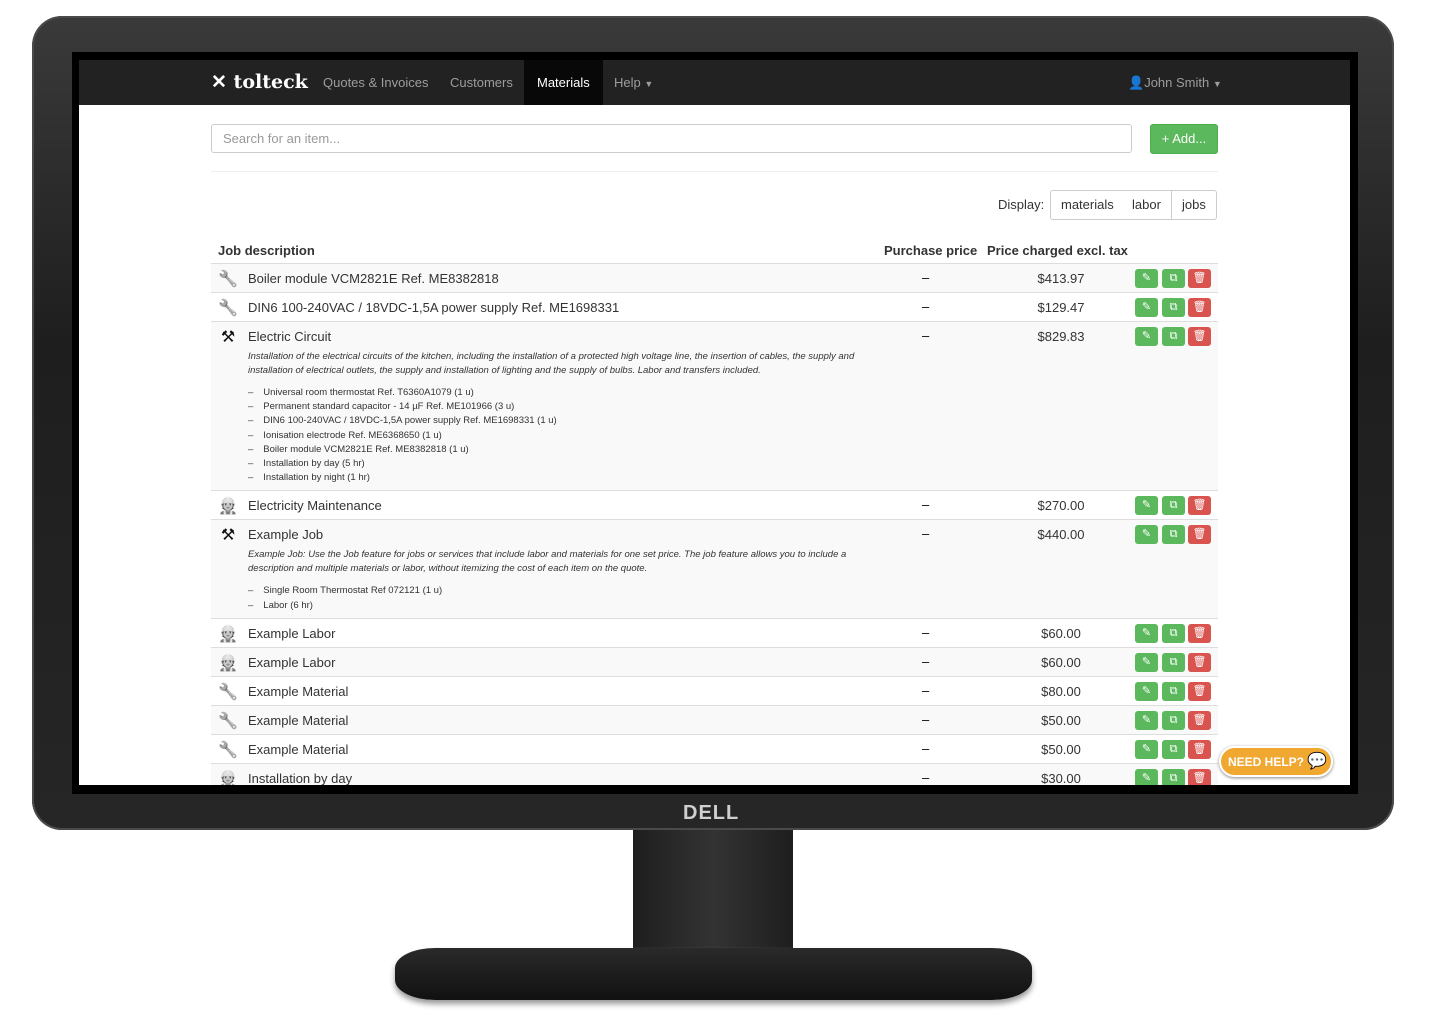 This screenshot has width=1429, height=1035. I want to click on nav-customers: Customers, so click(481, 82).